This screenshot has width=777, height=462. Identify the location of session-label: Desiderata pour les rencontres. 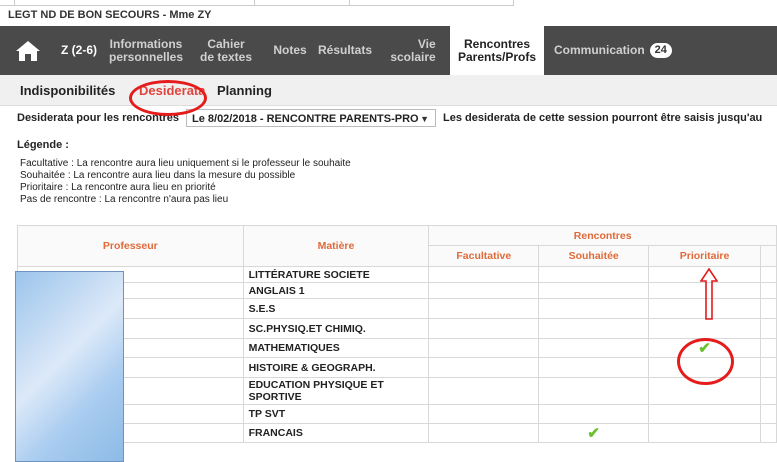
(98, 118).